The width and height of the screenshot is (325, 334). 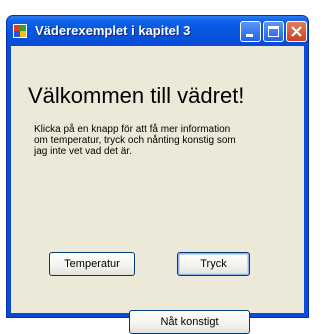 I want to click on tryck-button: Tryck, so click(x=213, y=264).